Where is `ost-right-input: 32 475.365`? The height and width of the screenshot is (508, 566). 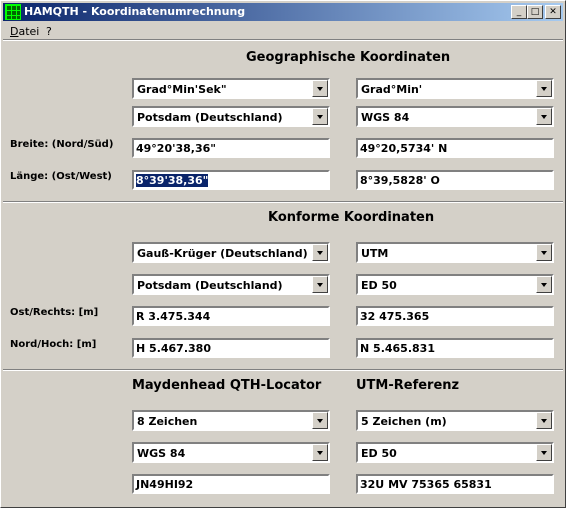
ost-right-input: 32 475.365 is located at coordinates (455, 316).